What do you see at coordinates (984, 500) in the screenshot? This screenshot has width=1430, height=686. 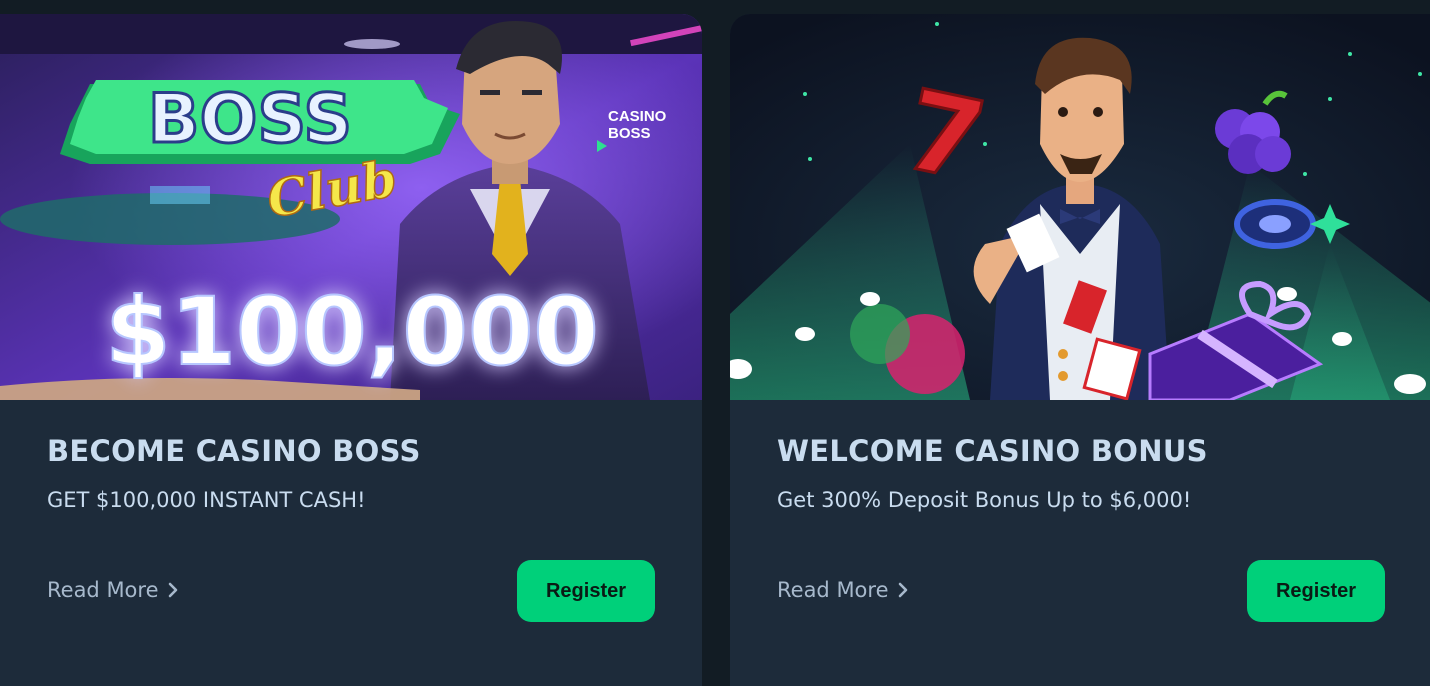 I see `card-subtitle: Get 300% Deposit Bonus Up to $6,000!` at bounding box center [984, 500].